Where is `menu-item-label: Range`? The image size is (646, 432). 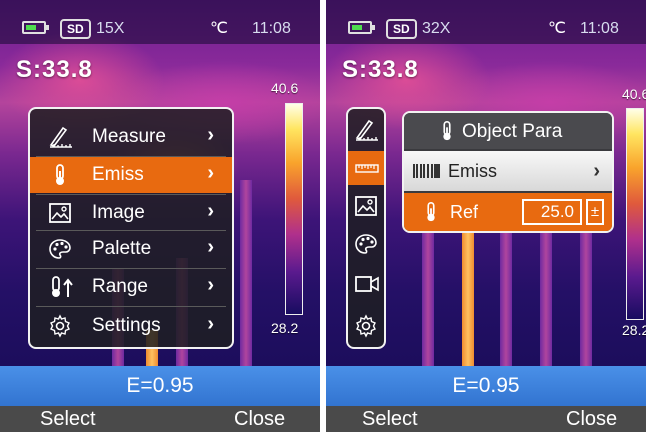 menu-item-label: Range is located at coordinates (120, 286).